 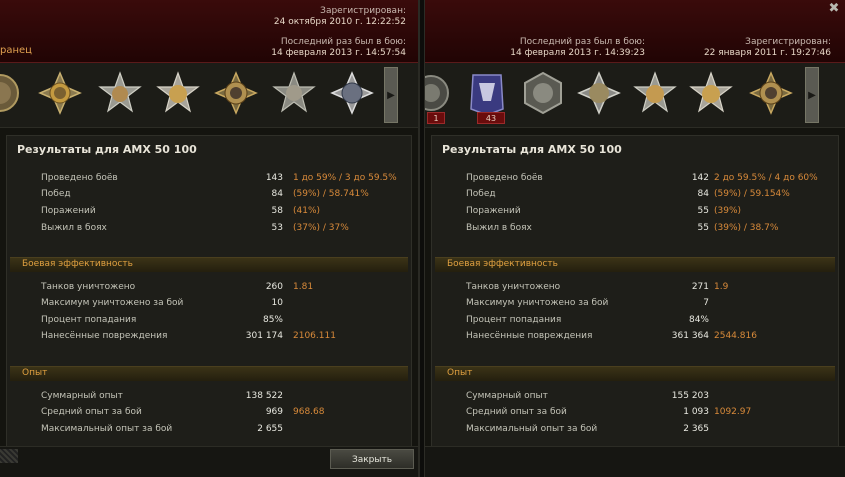 I want to click on stat-value: 58, so click(x=277, y=211).